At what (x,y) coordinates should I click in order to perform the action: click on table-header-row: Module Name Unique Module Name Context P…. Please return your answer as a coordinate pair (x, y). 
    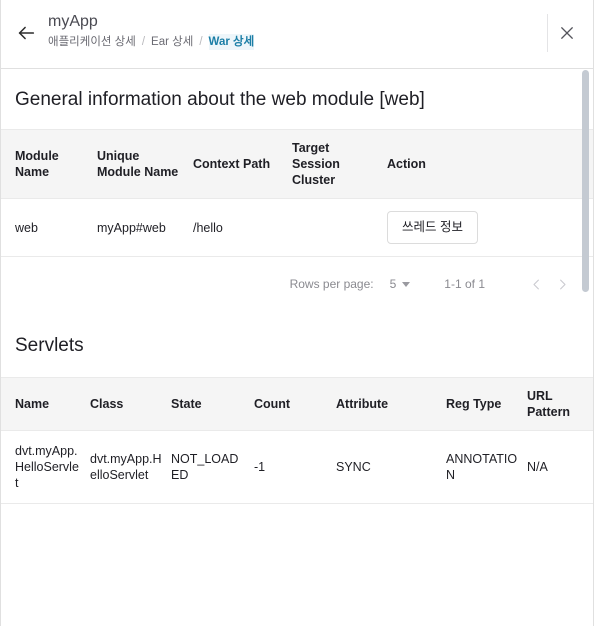
    Looking at the image, I should click on (297, 164).